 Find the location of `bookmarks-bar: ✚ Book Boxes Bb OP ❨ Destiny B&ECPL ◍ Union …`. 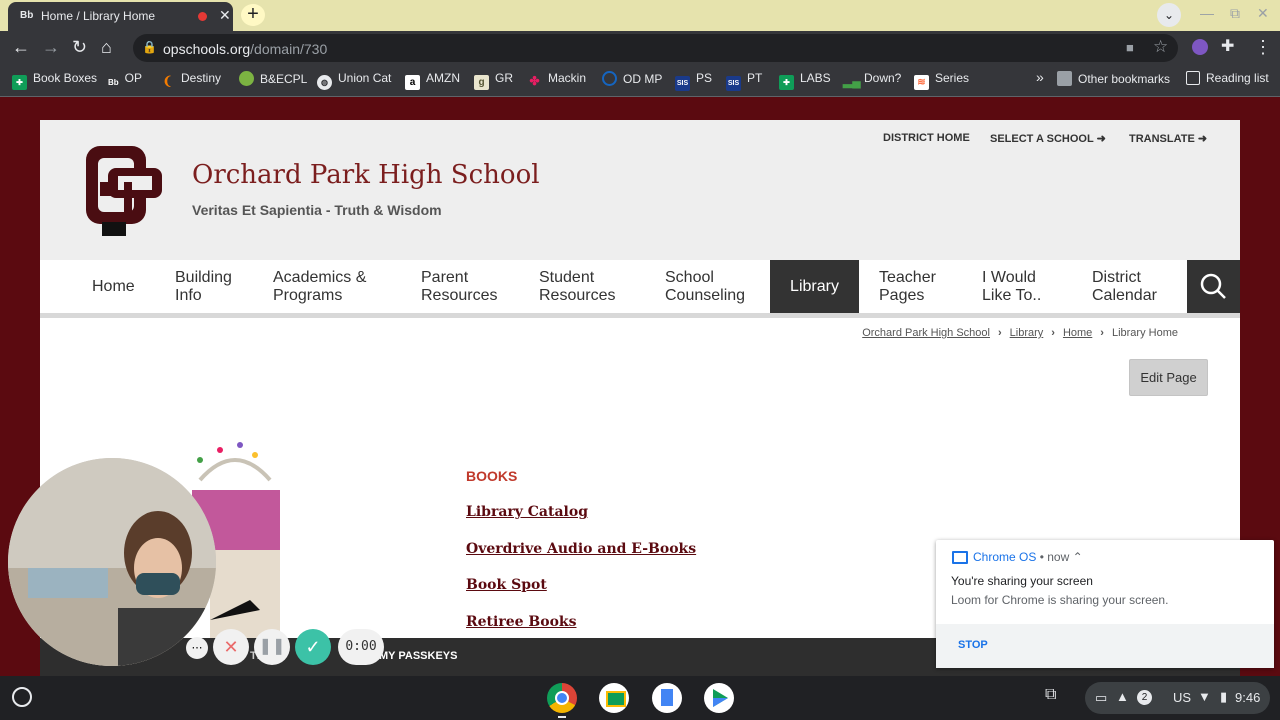

bookmarks-bar: ✚ Book Boxes Bb OP ❨ Destiny B&ECPL ◍ Union … is located at coordinates (640, 81).